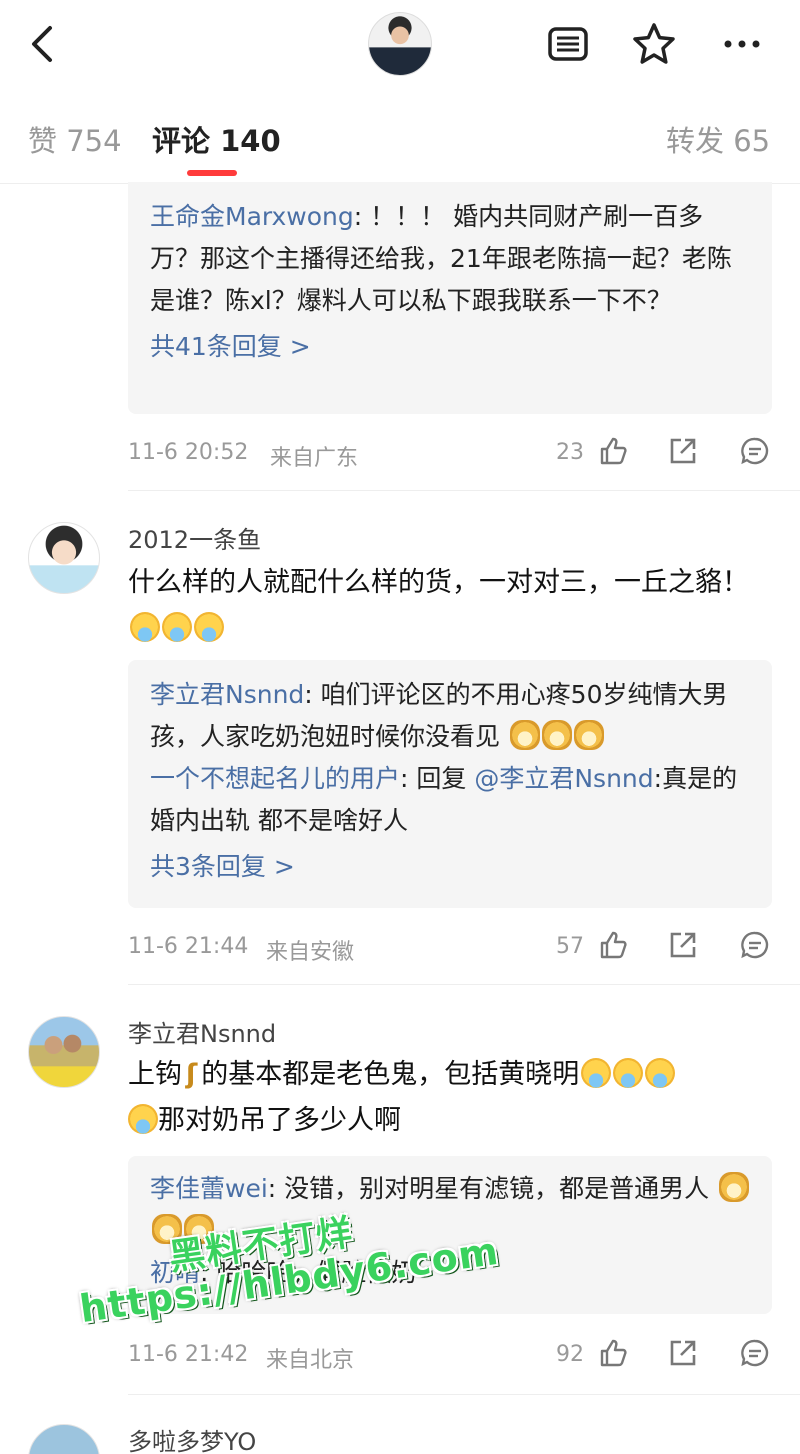  Describe the element at coordinates (450, 347) in the screenshot. I see `view-replies-link: 共41条回复 >` at that location.